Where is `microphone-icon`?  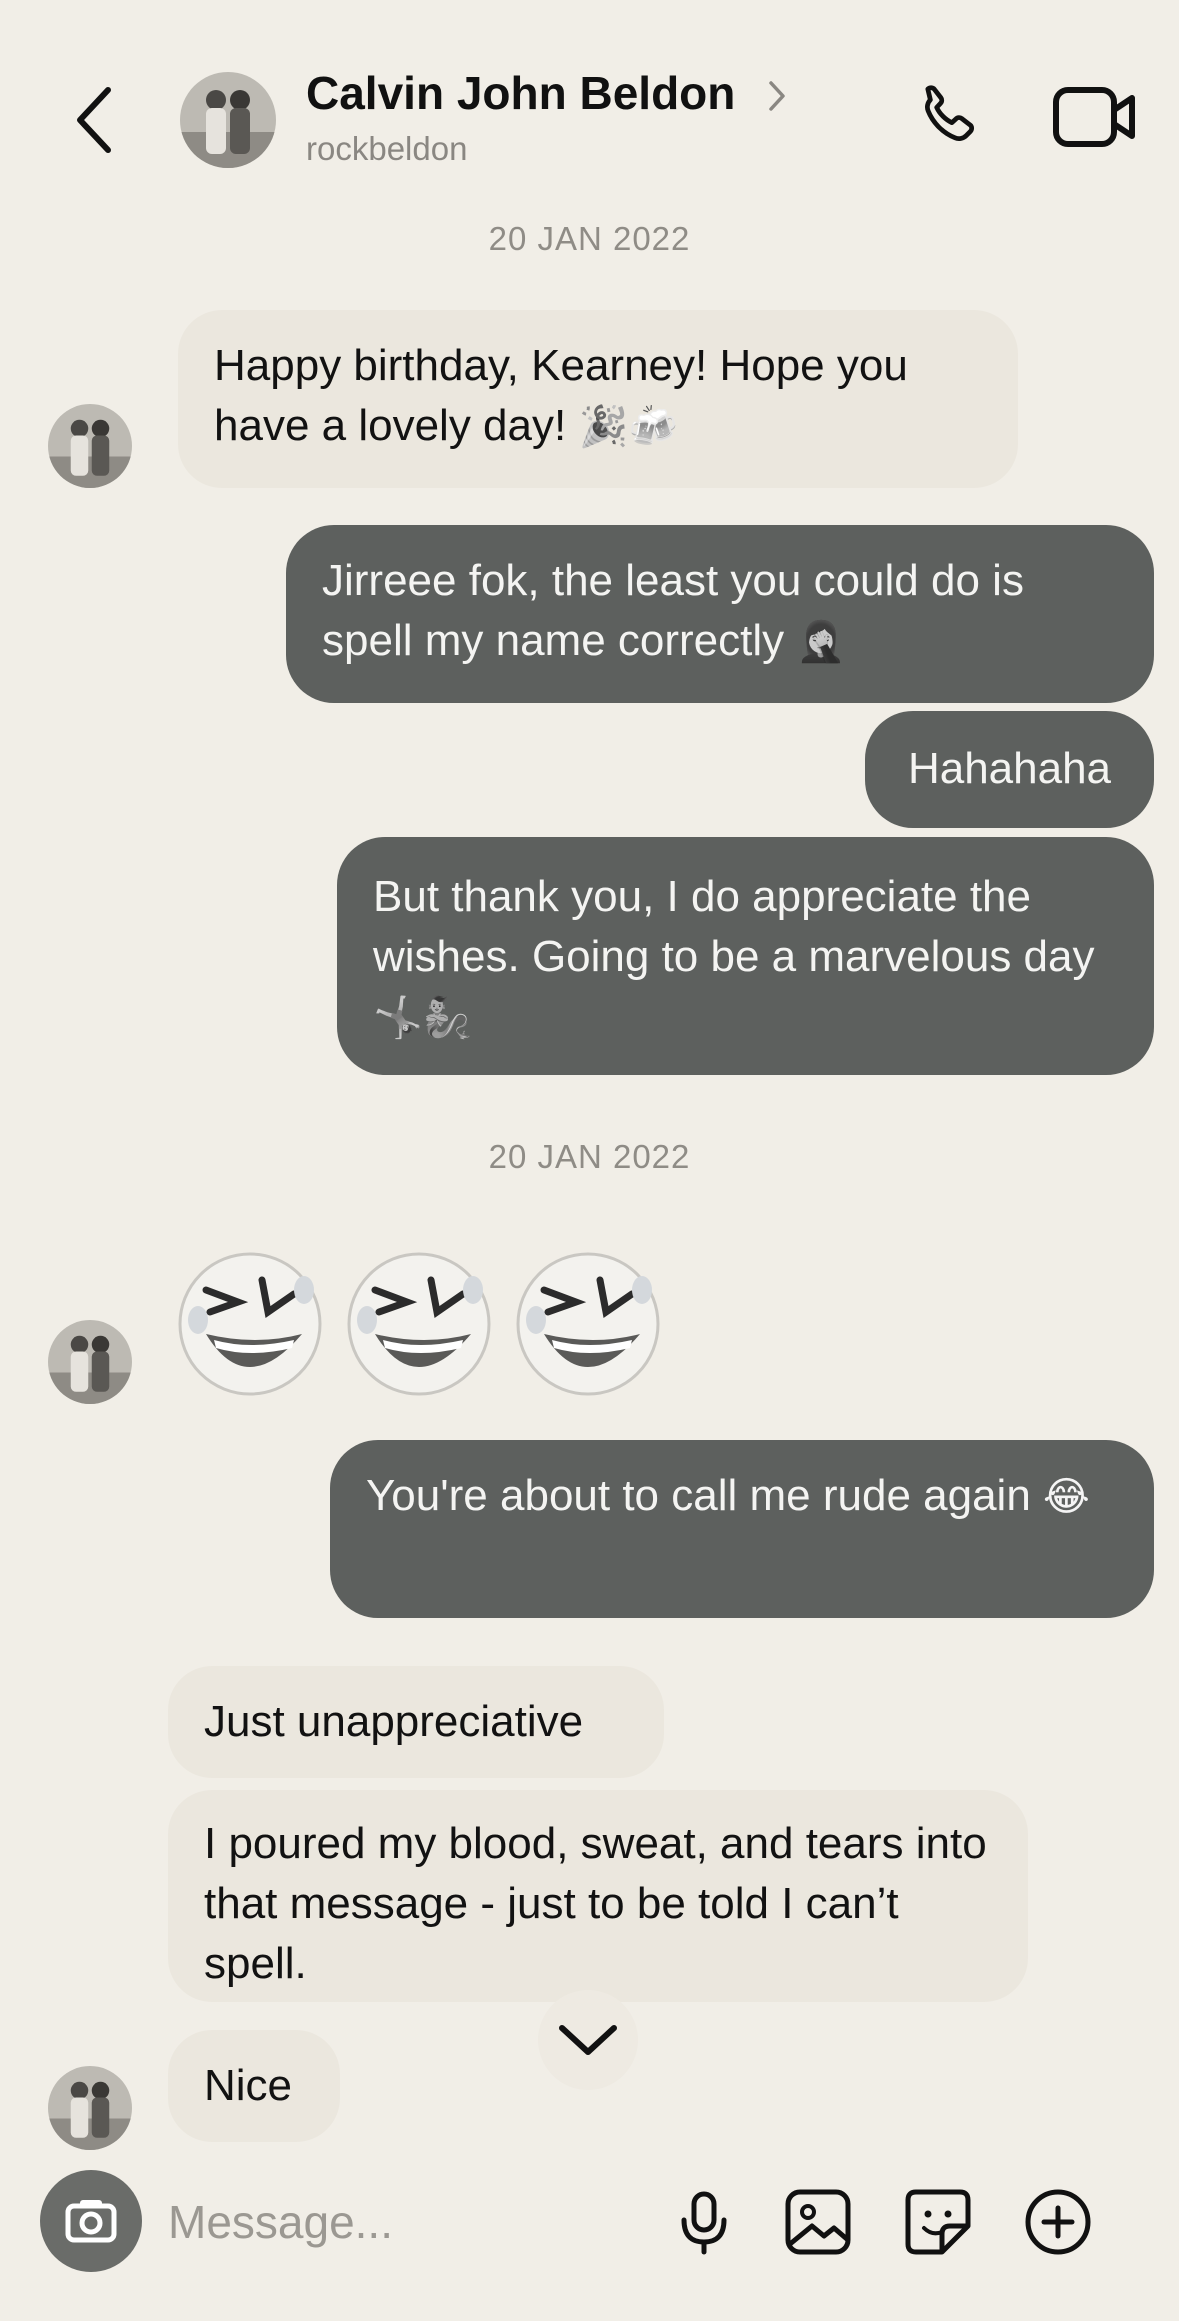
microphone-icon is located at coordinates (704, 2223).